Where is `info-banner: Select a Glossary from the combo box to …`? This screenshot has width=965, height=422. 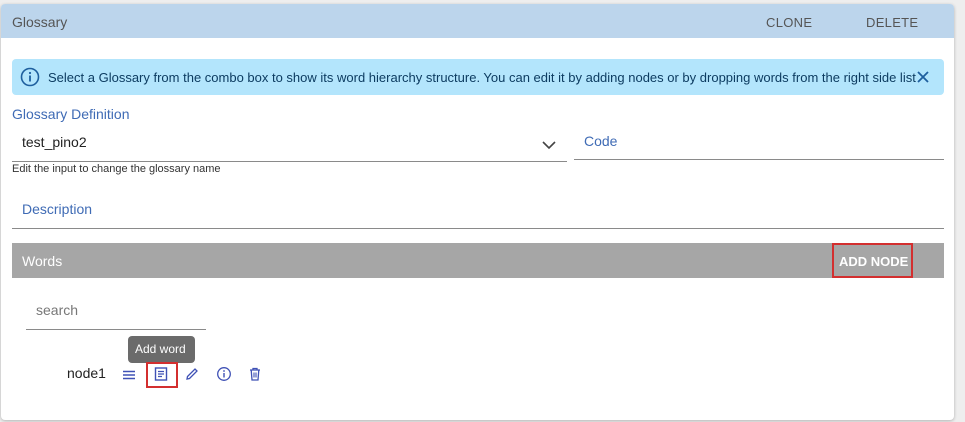
info-banner: Select a Glossary from the combo box to … is located at coordinates (478, 77).